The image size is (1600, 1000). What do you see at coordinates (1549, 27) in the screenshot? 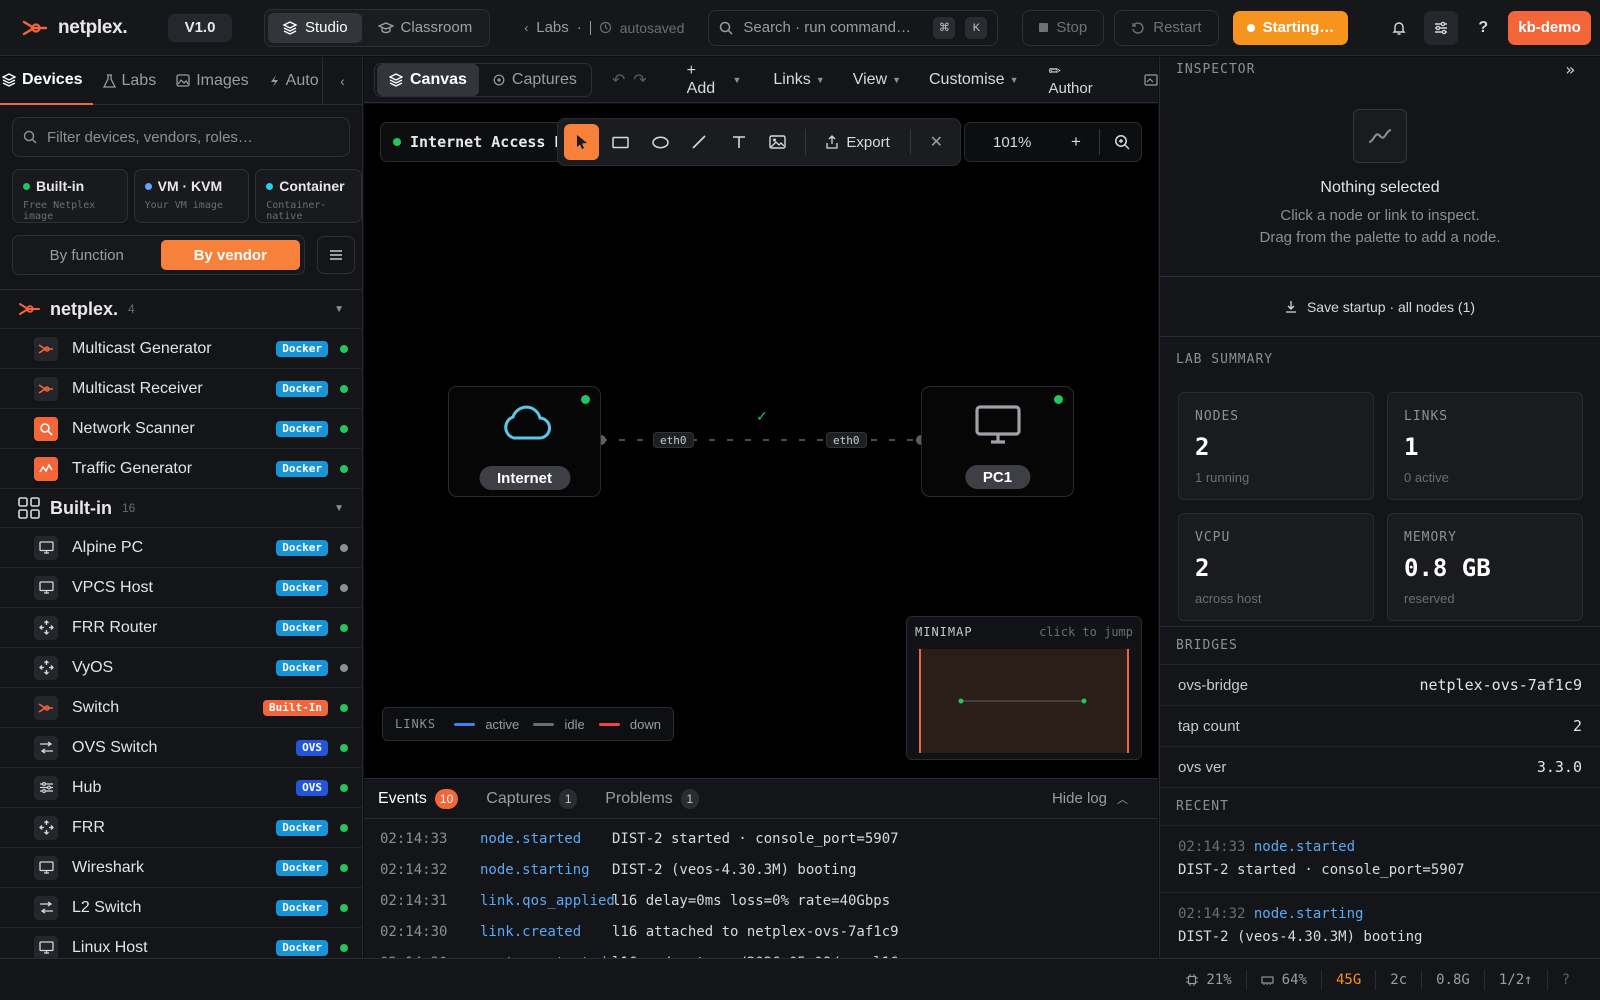
I see `user-badge: kb-demo` at bounding box center [1549, 27].